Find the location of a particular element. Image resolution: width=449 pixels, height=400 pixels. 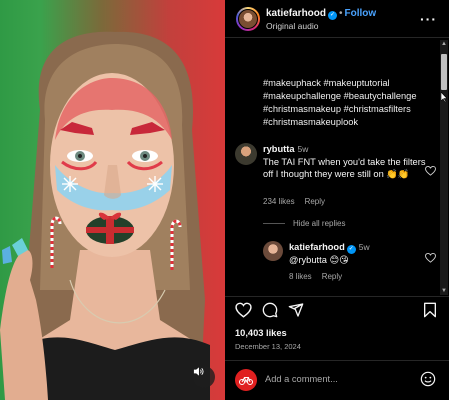

author-username: katiefarhood is located at coordinates (296, 13).